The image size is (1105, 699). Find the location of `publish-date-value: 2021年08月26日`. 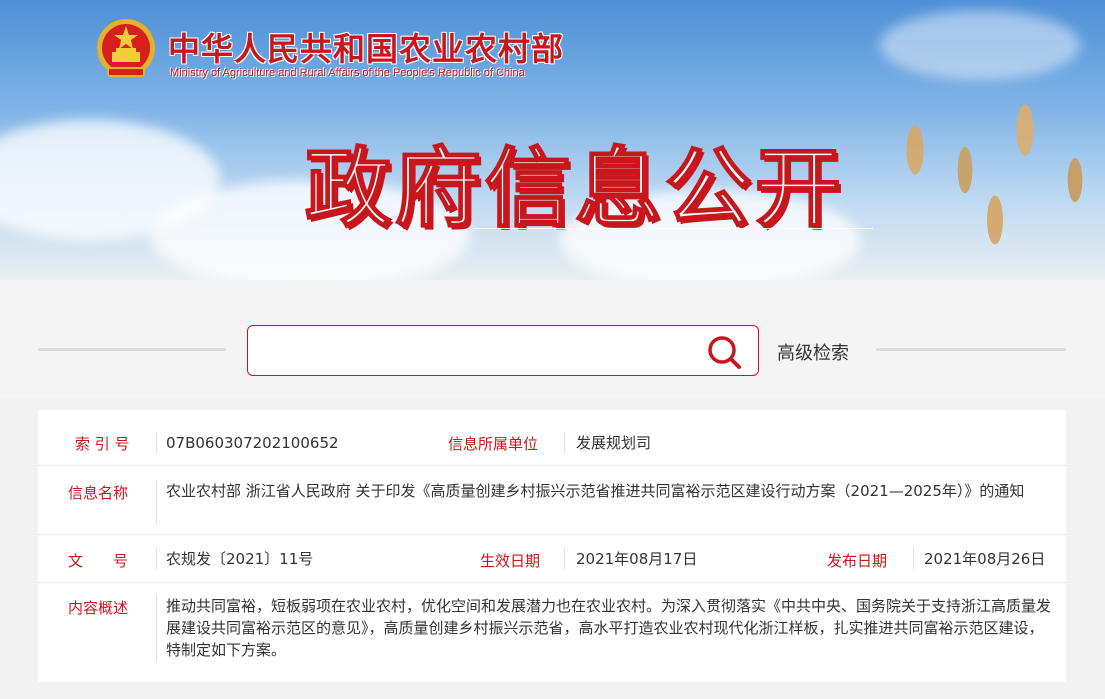

publish-date-value: 2021年08月26日 is located at coordinates (985, 559).